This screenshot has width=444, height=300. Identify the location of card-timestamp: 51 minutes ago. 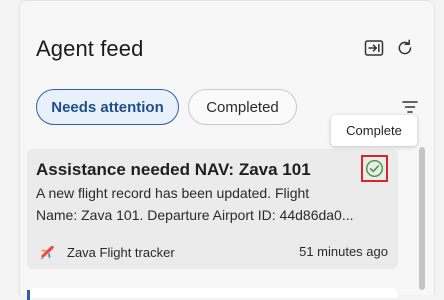
(343, 251).